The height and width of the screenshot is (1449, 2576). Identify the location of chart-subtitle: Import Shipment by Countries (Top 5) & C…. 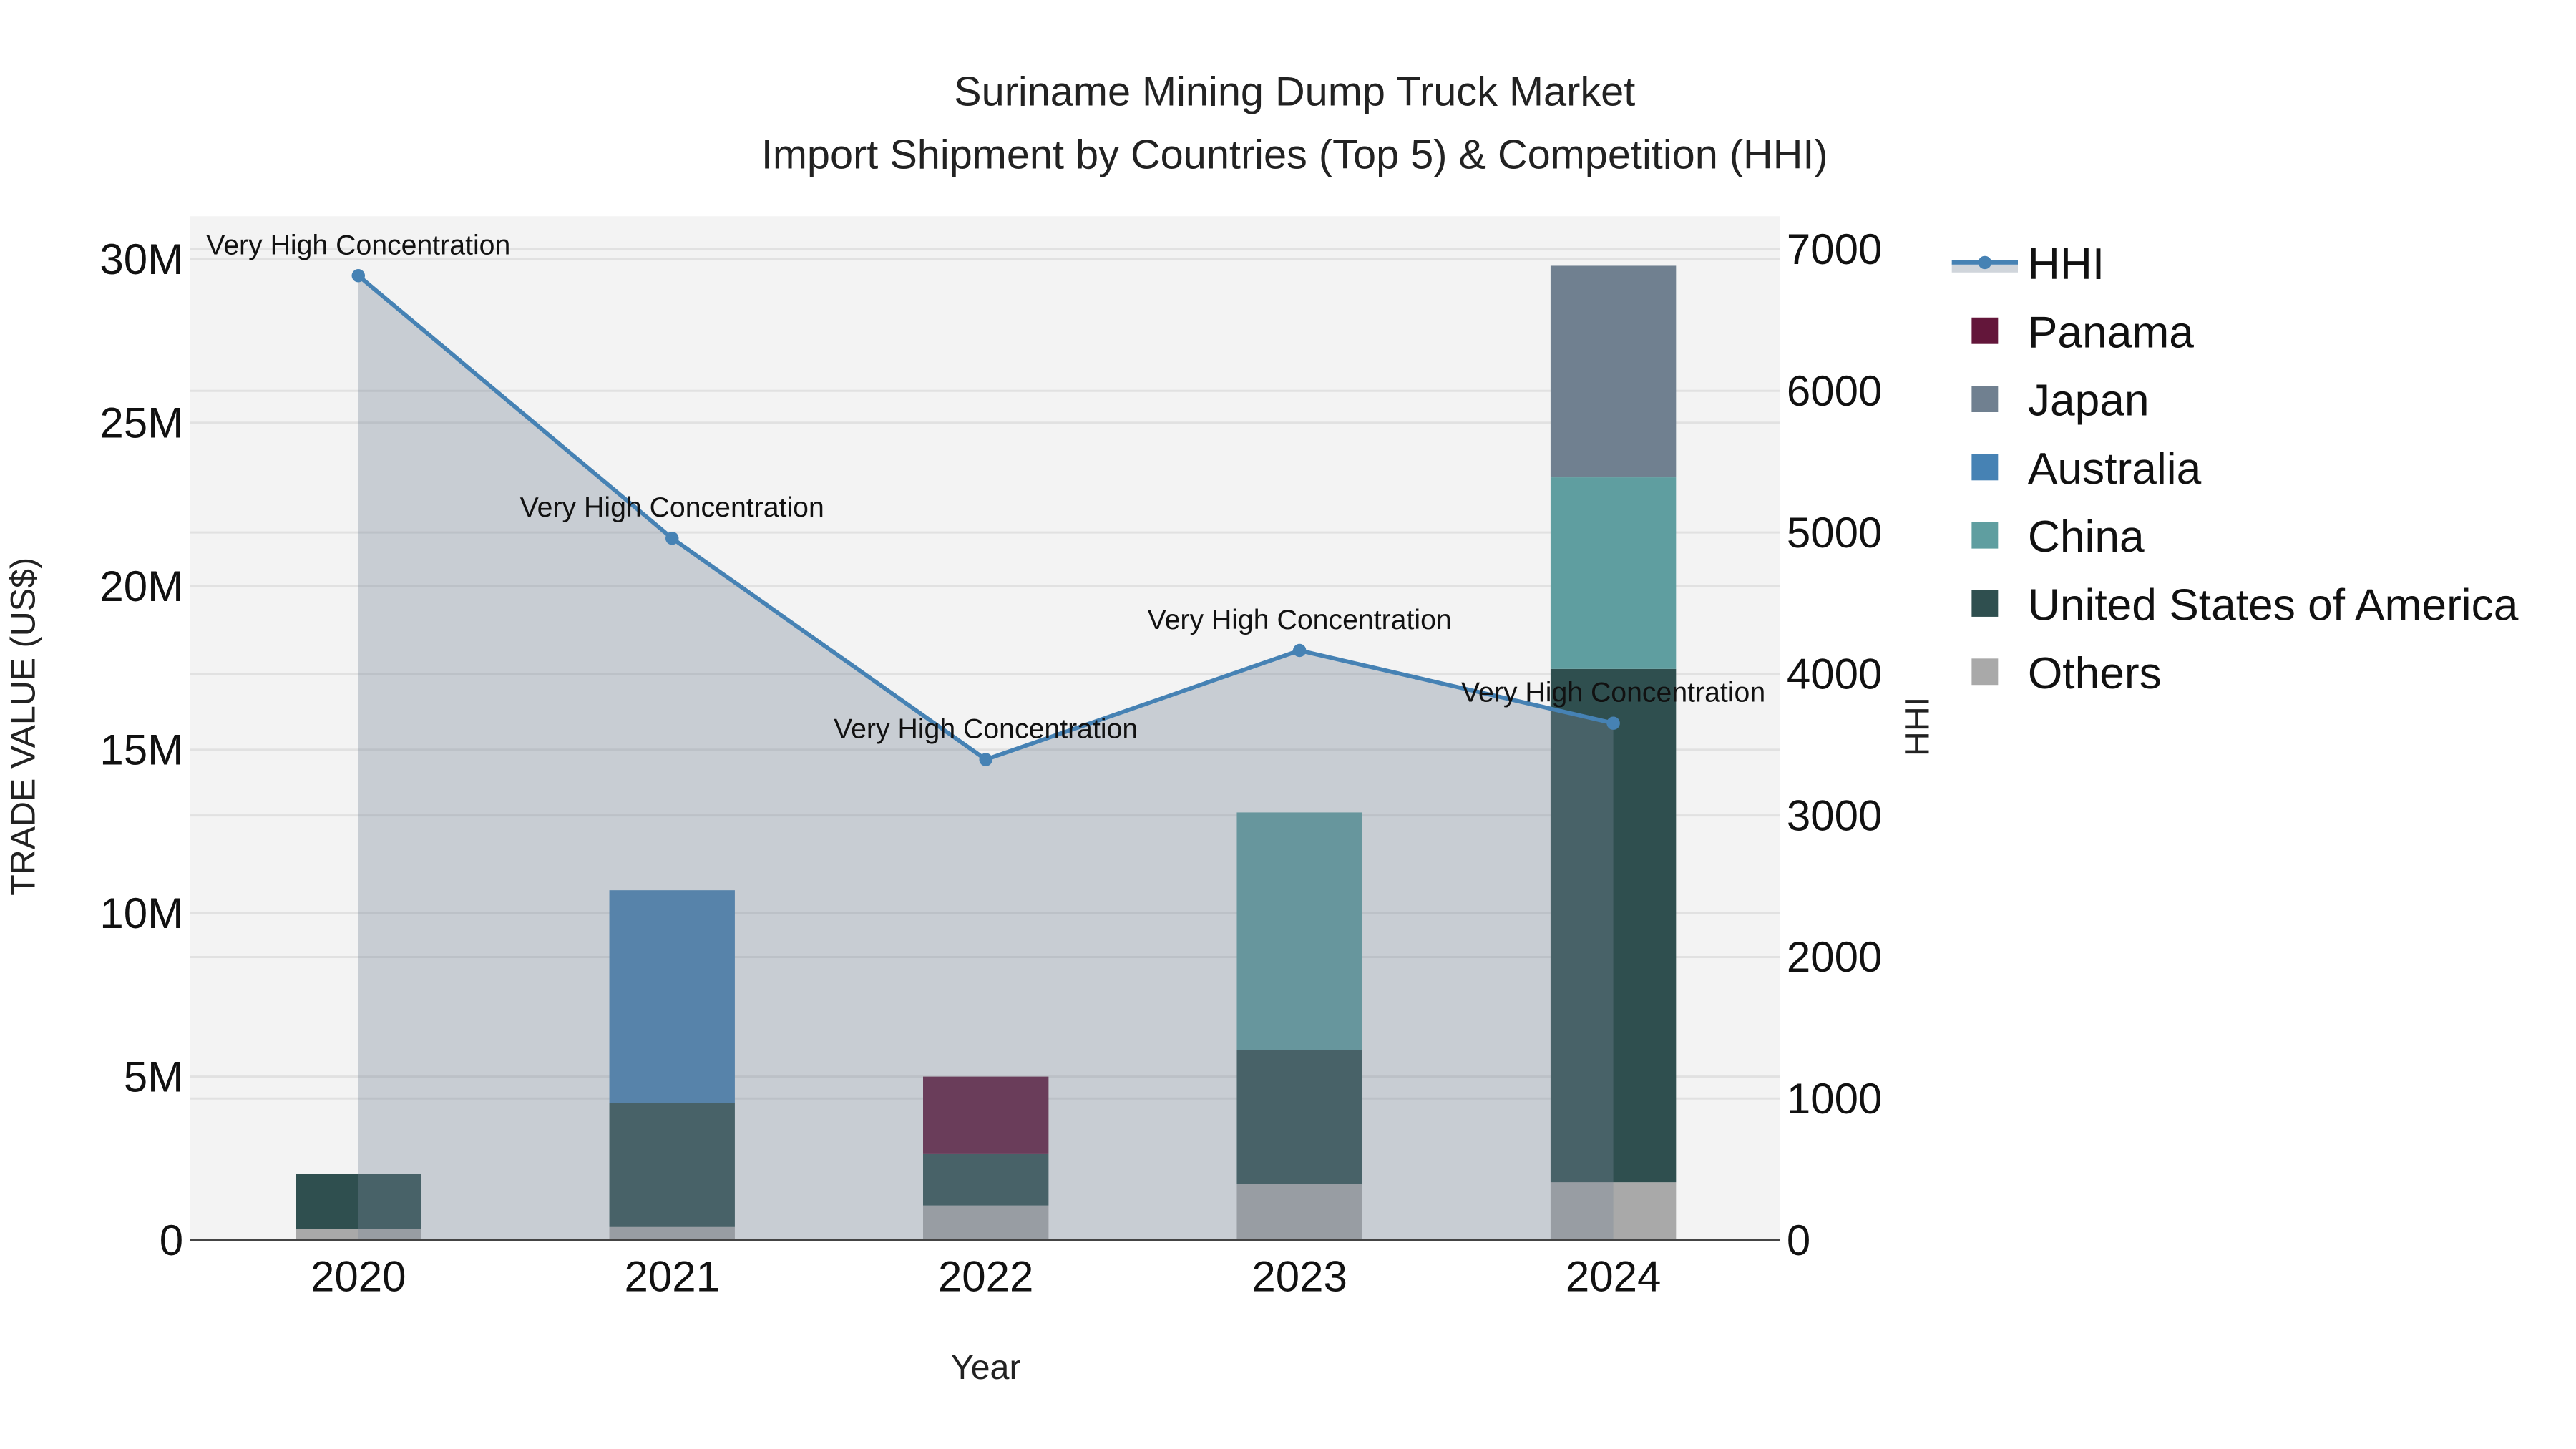
(1294, 154).